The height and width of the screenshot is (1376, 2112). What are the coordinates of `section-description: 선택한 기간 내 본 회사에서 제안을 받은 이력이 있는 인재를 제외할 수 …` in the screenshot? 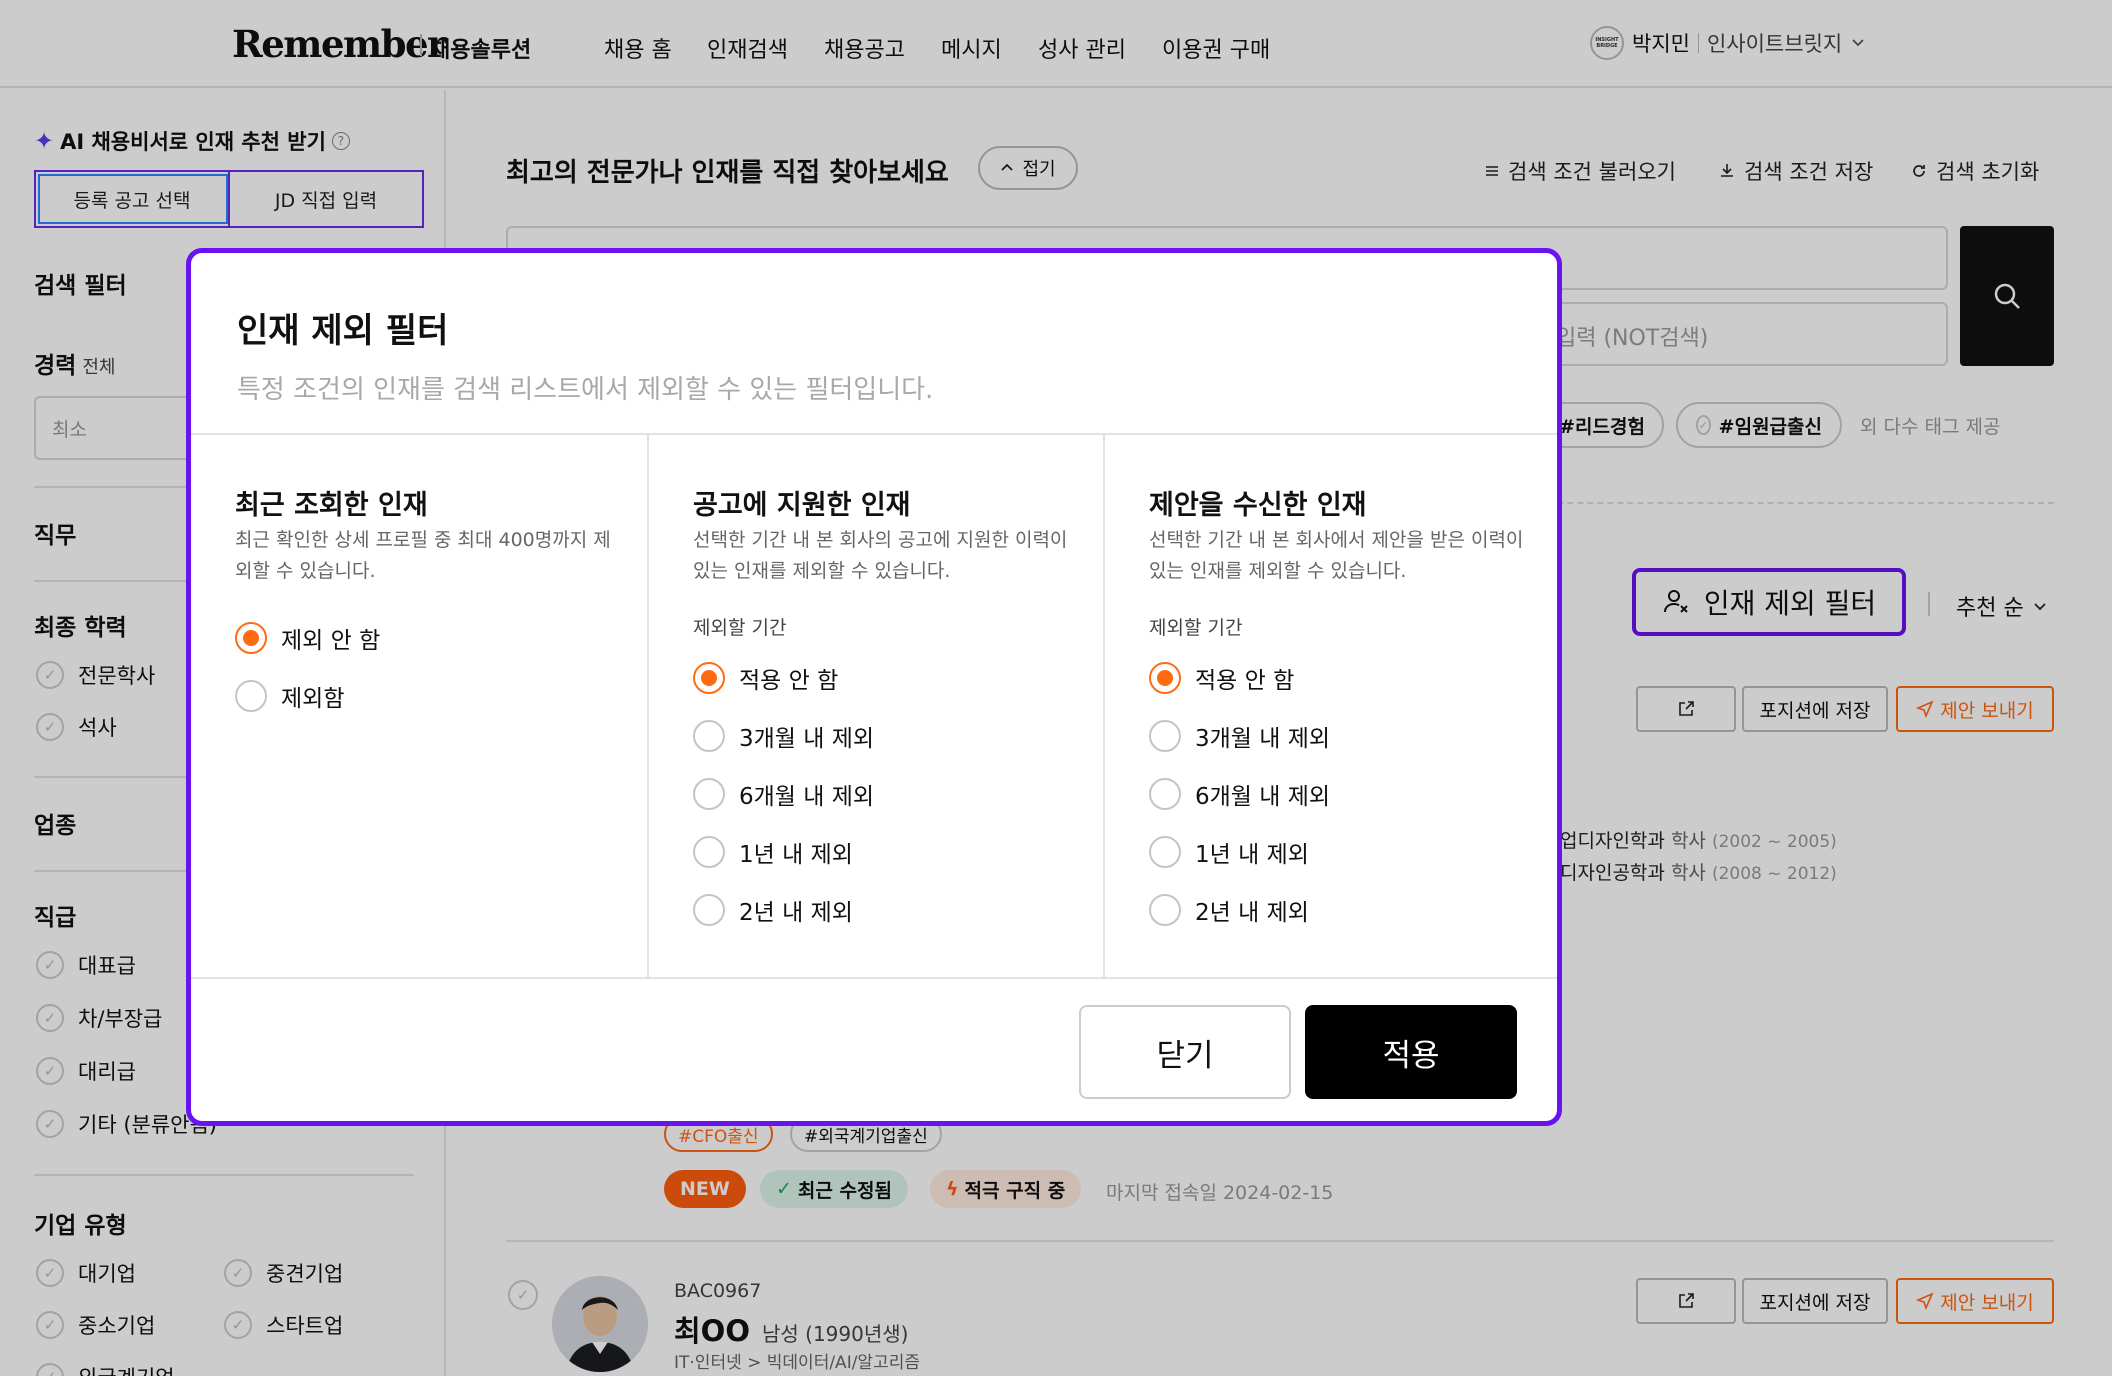 It's located at (1336, 555).